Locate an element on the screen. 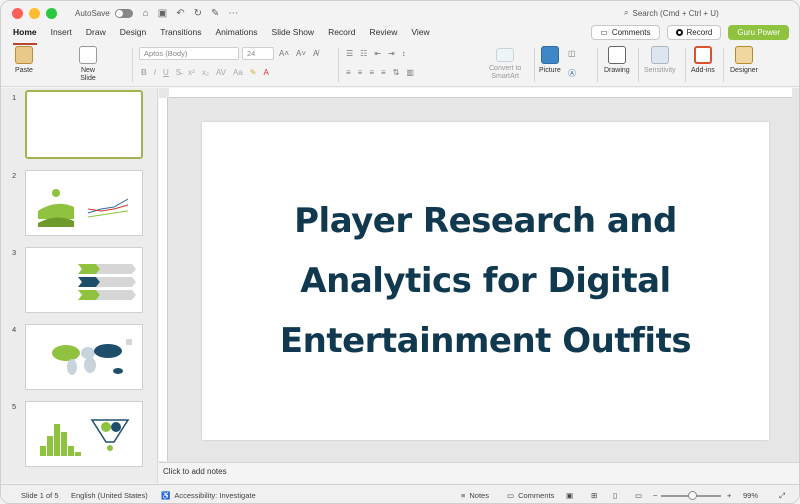 This screenshot has width=800, height=504. zoom-level: 99% is located at coordinates (750, 495).